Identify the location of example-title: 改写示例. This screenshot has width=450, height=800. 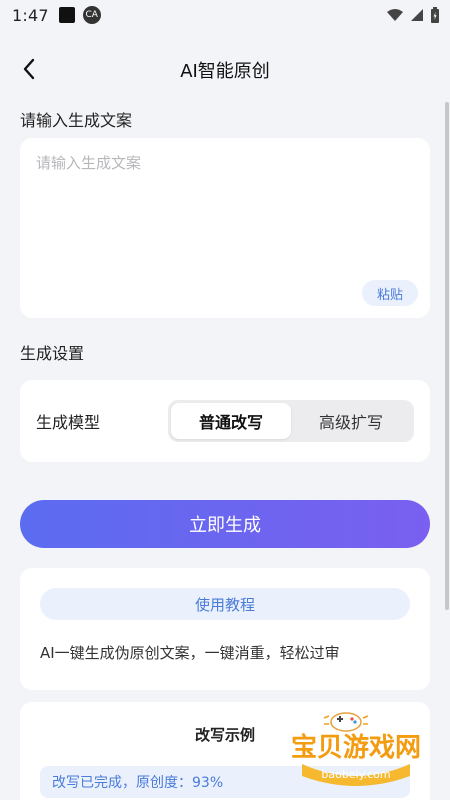
(224, 735).